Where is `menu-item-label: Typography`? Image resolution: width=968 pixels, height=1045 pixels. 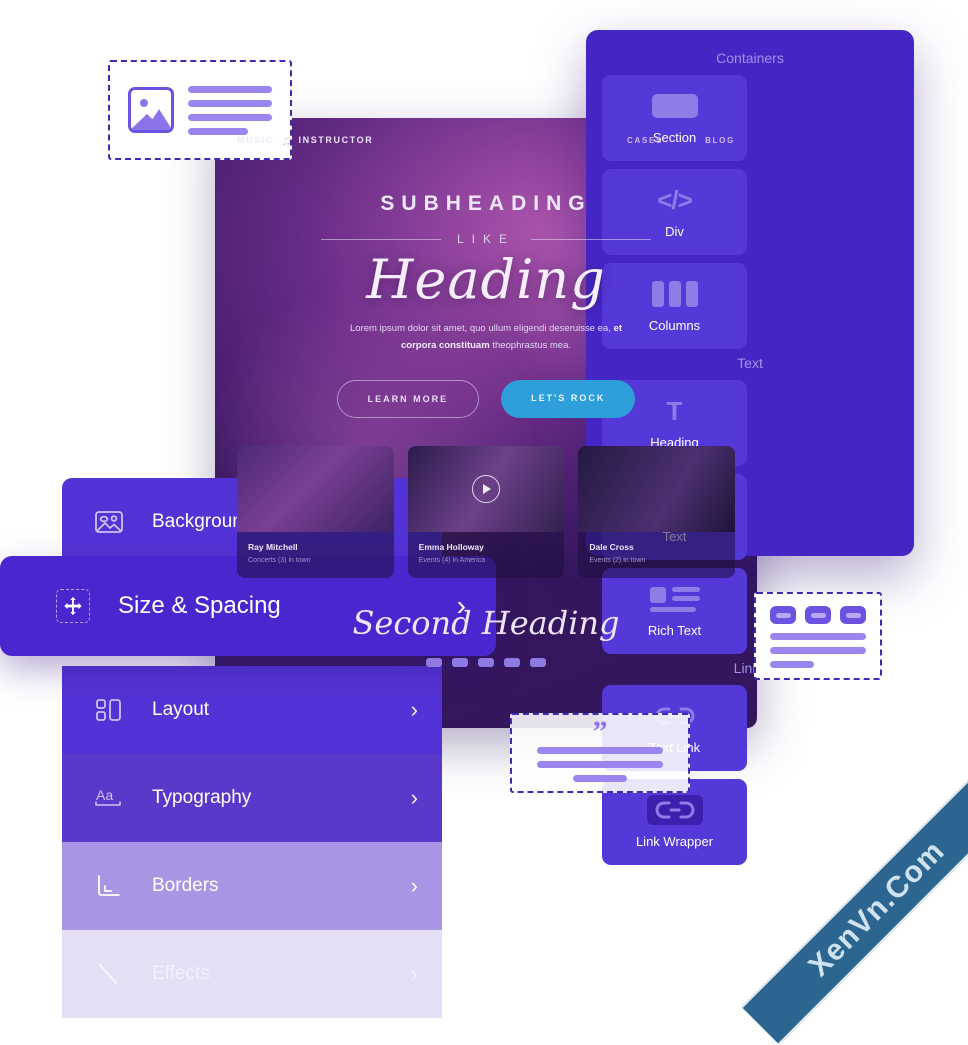 menu-item-label: Typography is located at coordinates (202, 797).